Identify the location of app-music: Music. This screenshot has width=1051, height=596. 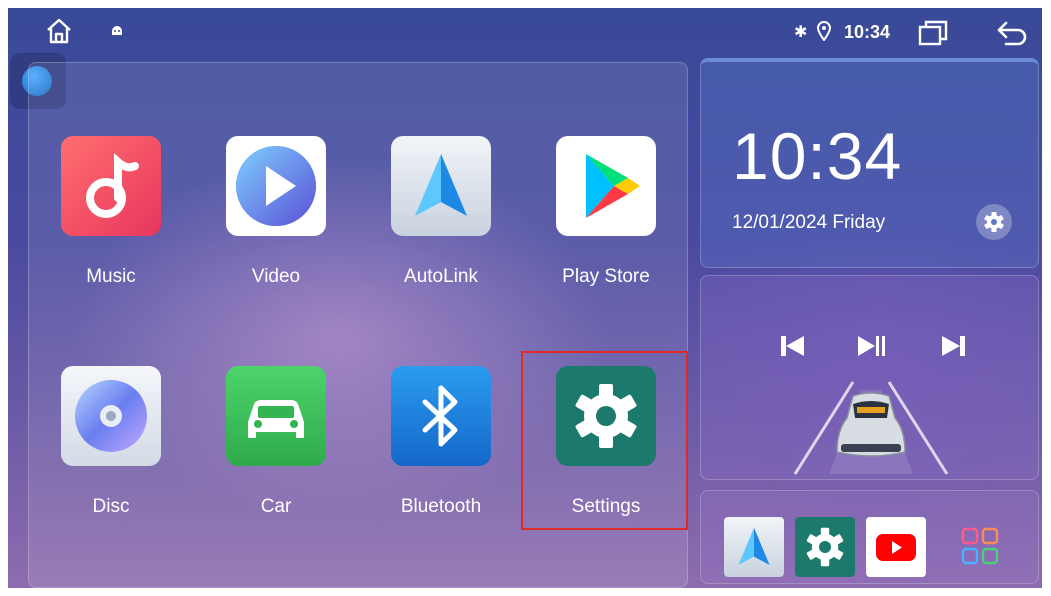
(111, 236).